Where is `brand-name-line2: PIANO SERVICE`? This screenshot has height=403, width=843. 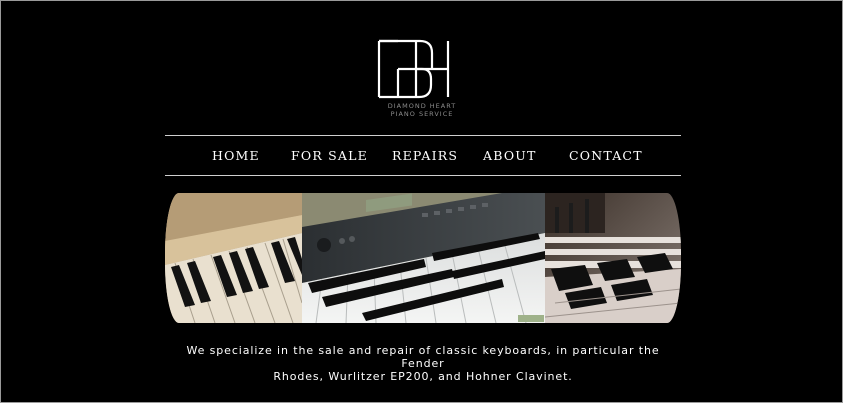
brand-name-line2: PIANO SERVICE is located at coordinates (422, 114).